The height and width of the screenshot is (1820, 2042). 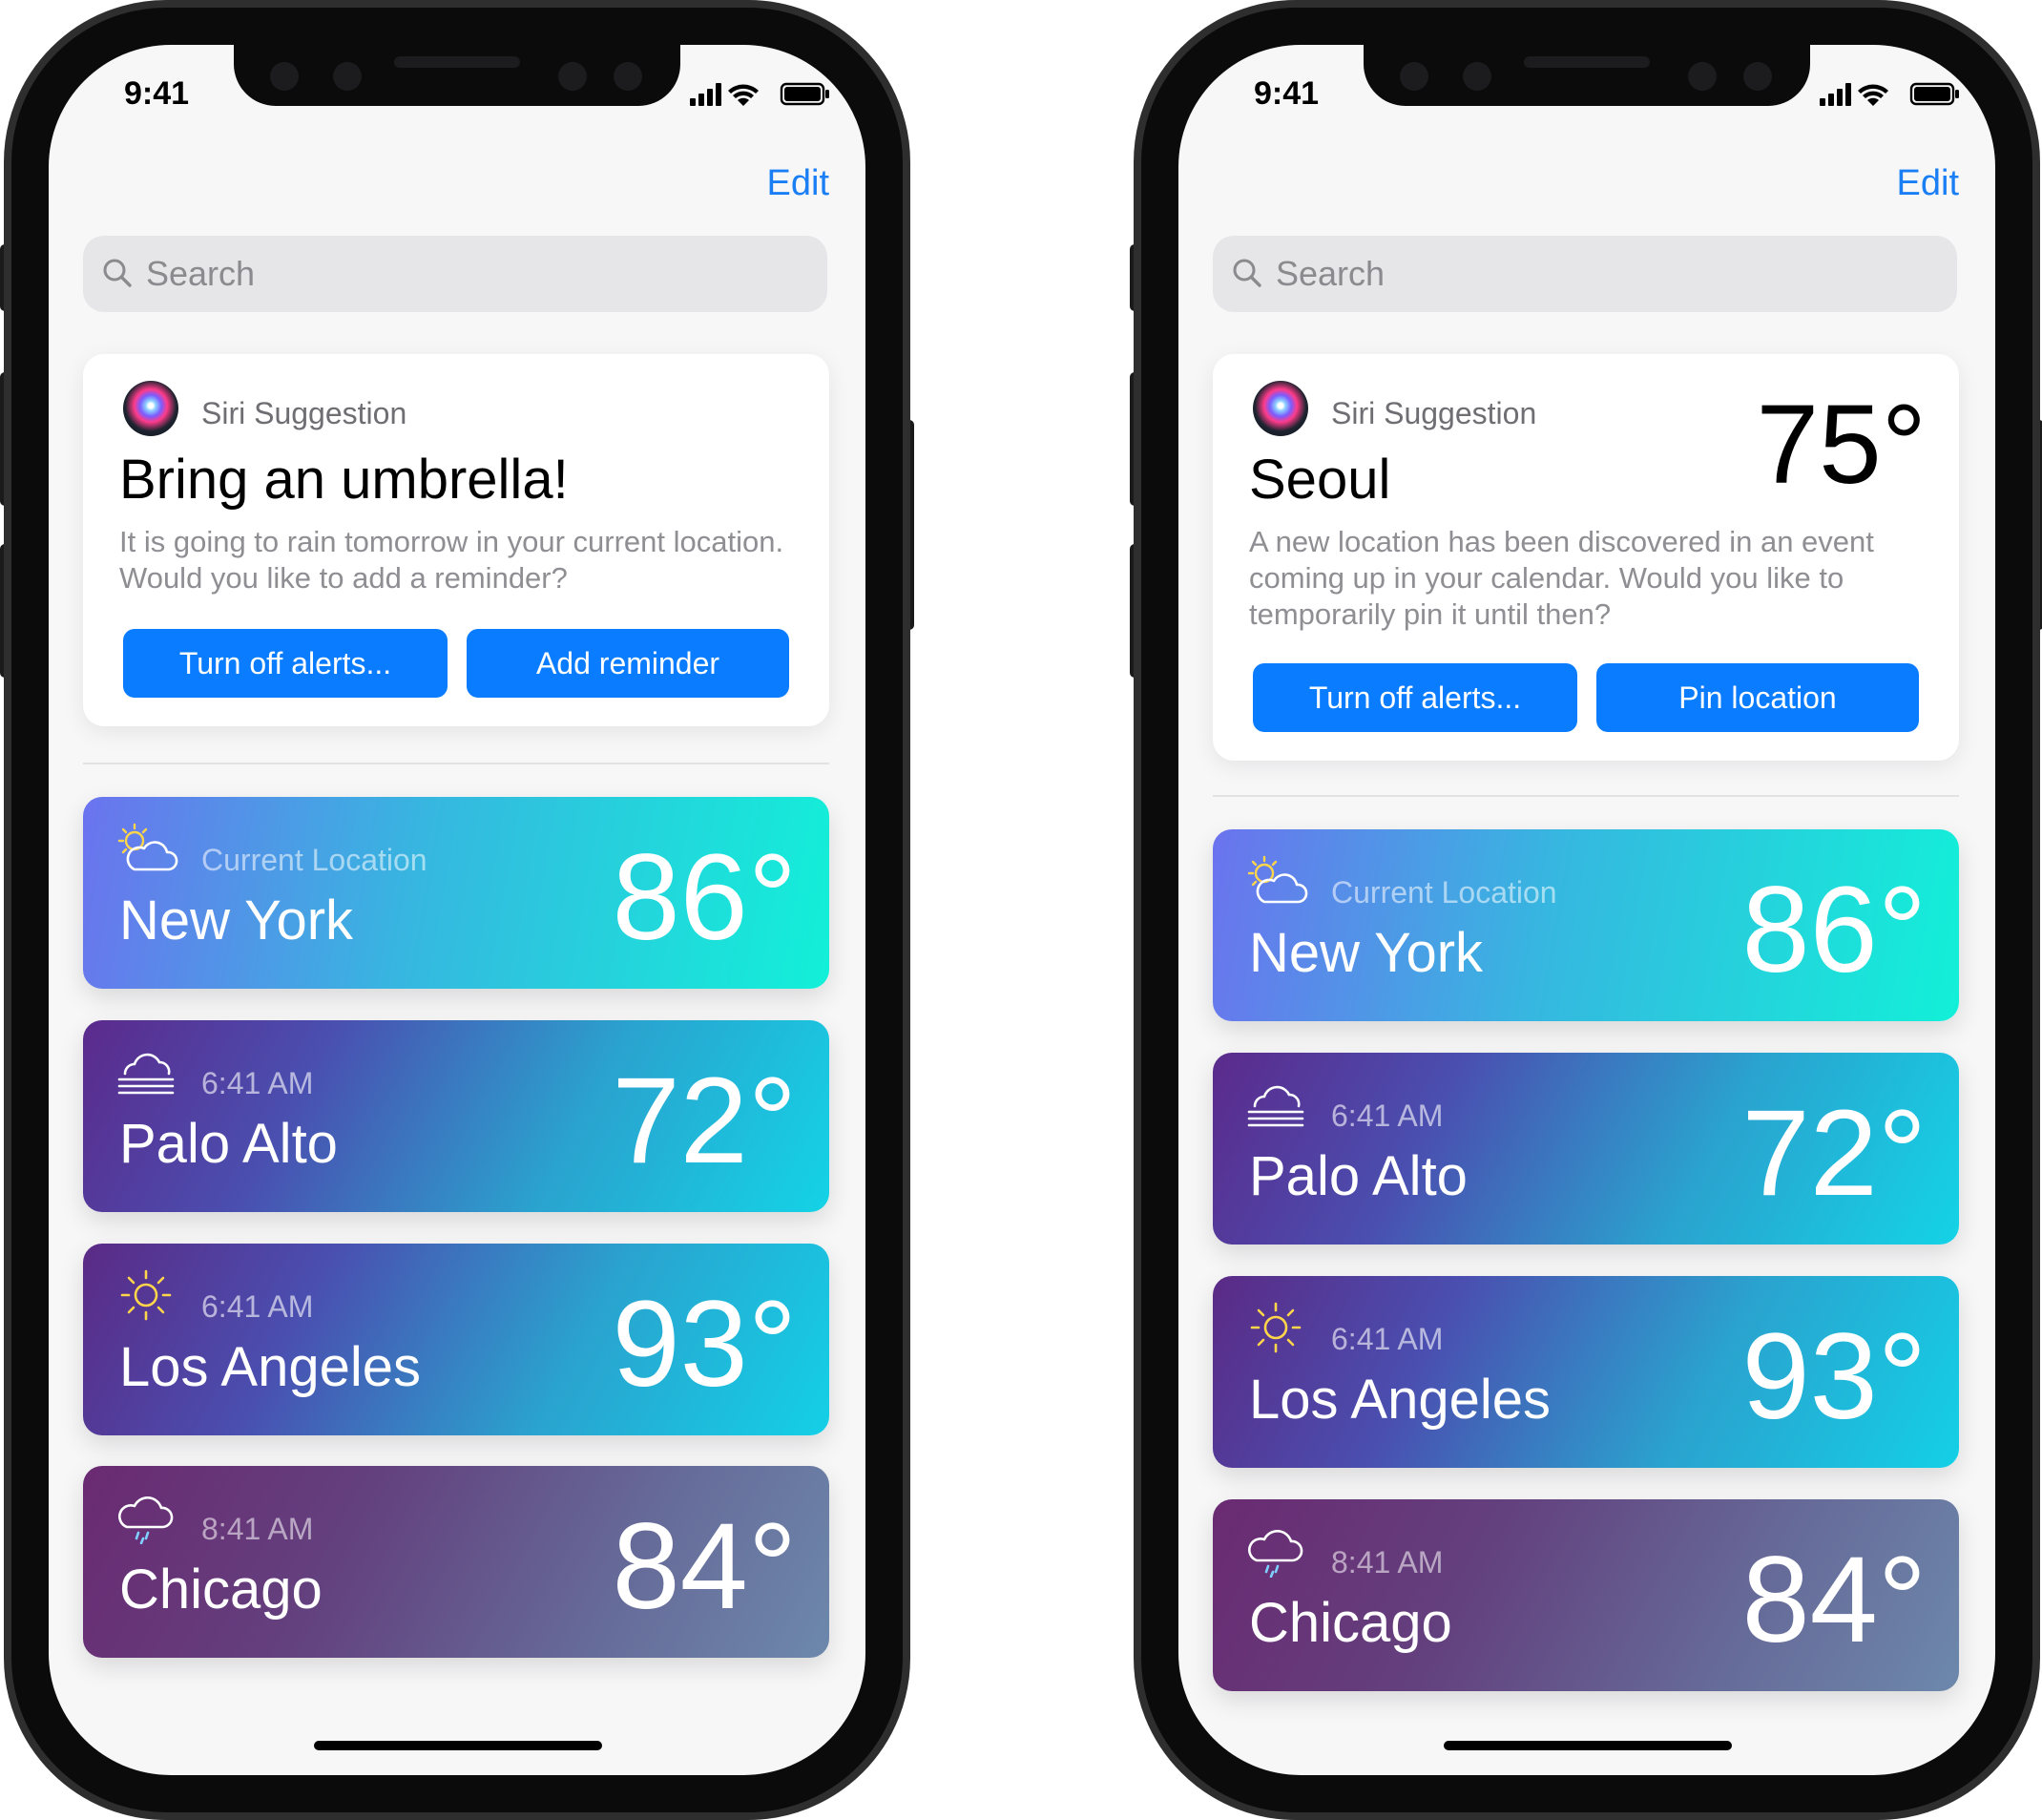 What do you see at coordinates (1842, 445) in the screenshot?
I see `suggestion-temp: 75°` at bounding box center [1842, 445].